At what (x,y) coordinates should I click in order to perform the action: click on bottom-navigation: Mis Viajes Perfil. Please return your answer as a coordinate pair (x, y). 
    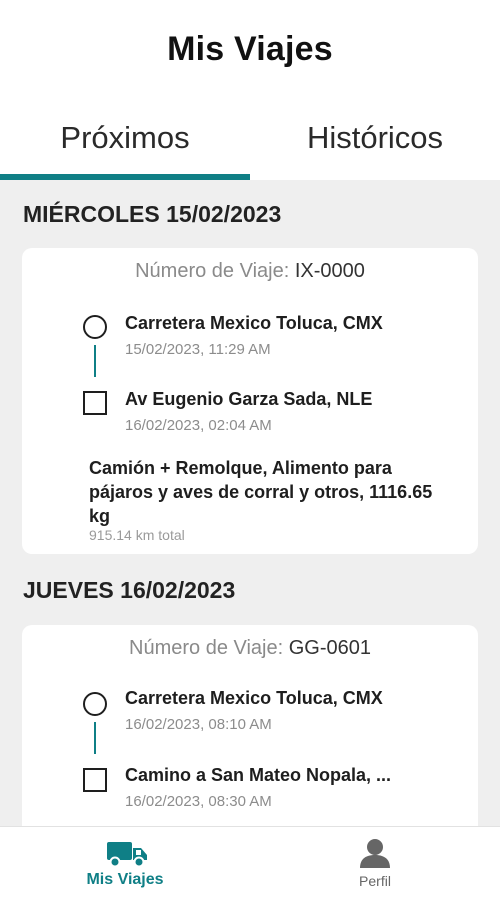
    Looking at the image, I should click on (250, 863).